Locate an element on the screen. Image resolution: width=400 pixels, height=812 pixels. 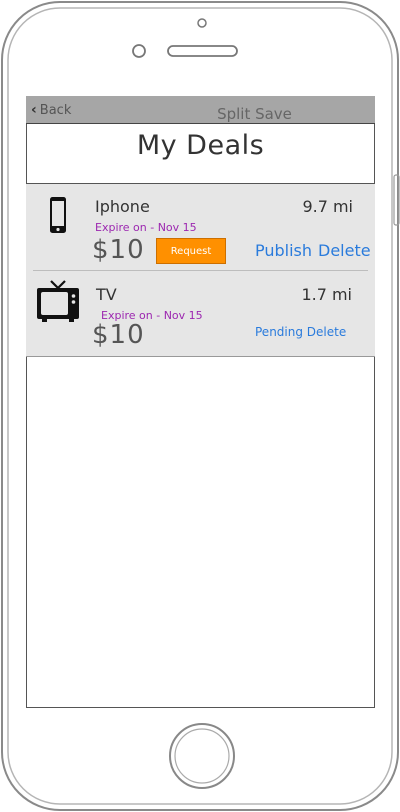
deal-distance: 9.7 mi is located at coordinates (327, 206).